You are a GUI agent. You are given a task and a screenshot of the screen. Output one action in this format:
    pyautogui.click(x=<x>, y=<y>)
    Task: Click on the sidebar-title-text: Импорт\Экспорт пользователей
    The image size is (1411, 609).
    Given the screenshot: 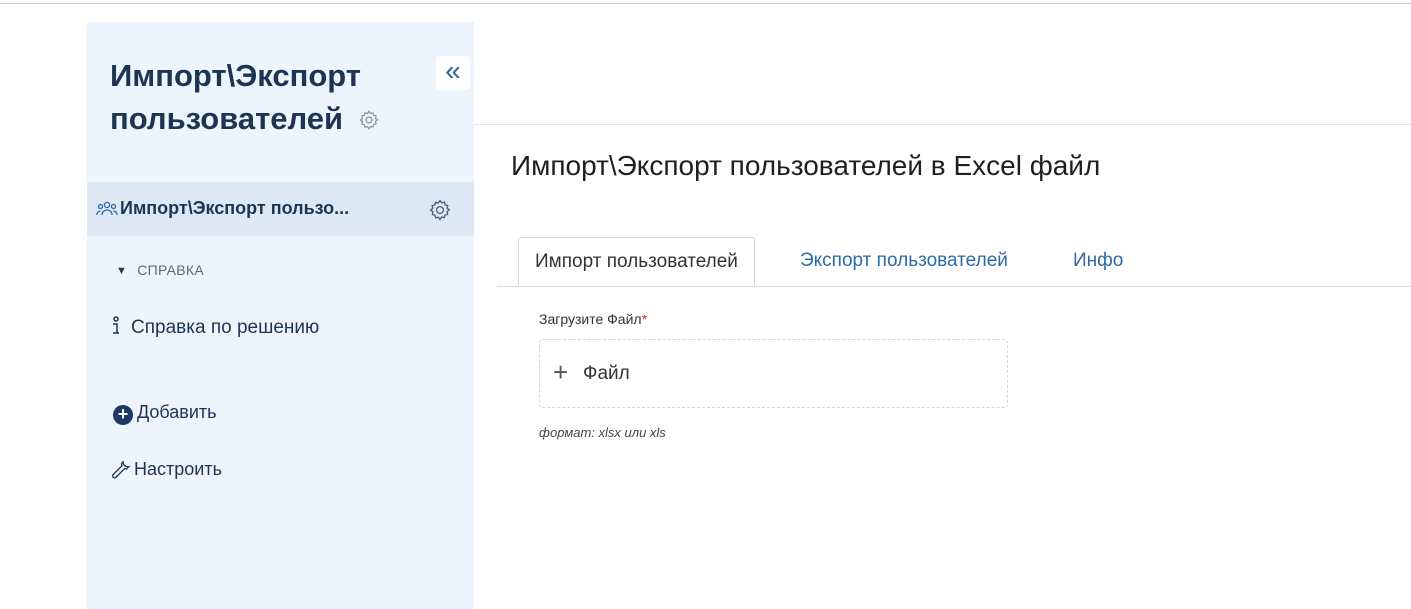 What is the action you would take?
    pyautogui.click(x=235, y=97)
    